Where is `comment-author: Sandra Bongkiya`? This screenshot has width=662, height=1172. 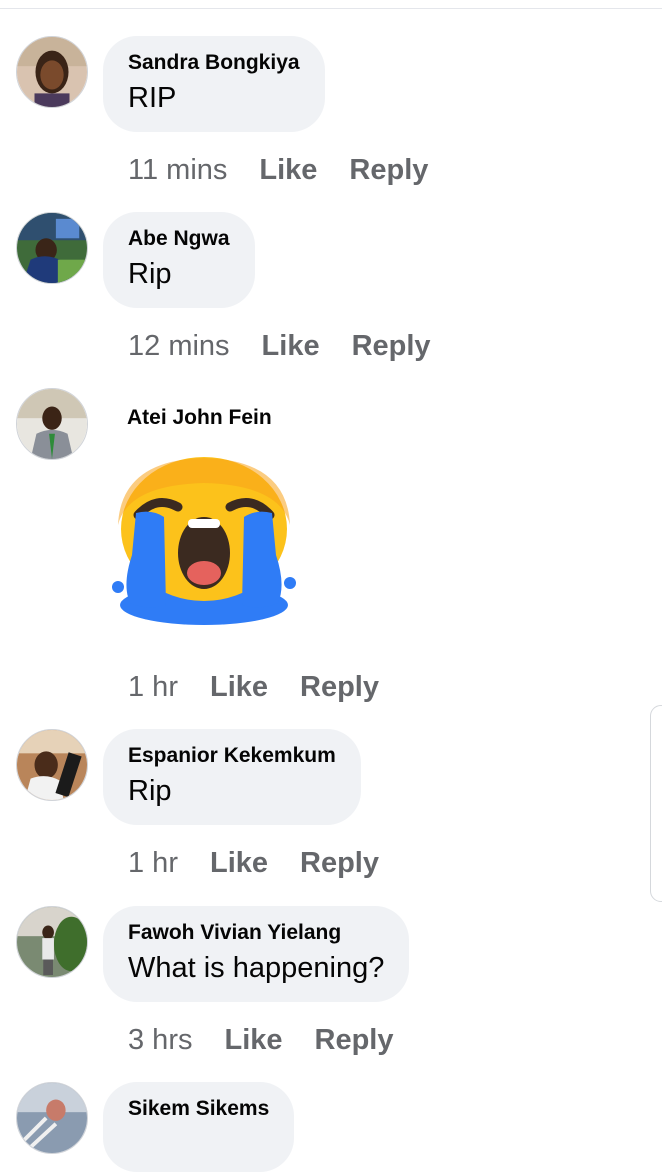
comment-author: Sandra Bongkiya is located at coordinates (214, 63).